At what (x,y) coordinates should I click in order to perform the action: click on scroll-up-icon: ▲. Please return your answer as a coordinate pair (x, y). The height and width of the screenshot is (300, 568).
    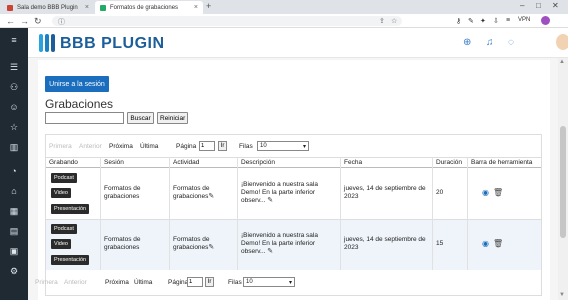
    Looking at the image, I should click on (562, 62).